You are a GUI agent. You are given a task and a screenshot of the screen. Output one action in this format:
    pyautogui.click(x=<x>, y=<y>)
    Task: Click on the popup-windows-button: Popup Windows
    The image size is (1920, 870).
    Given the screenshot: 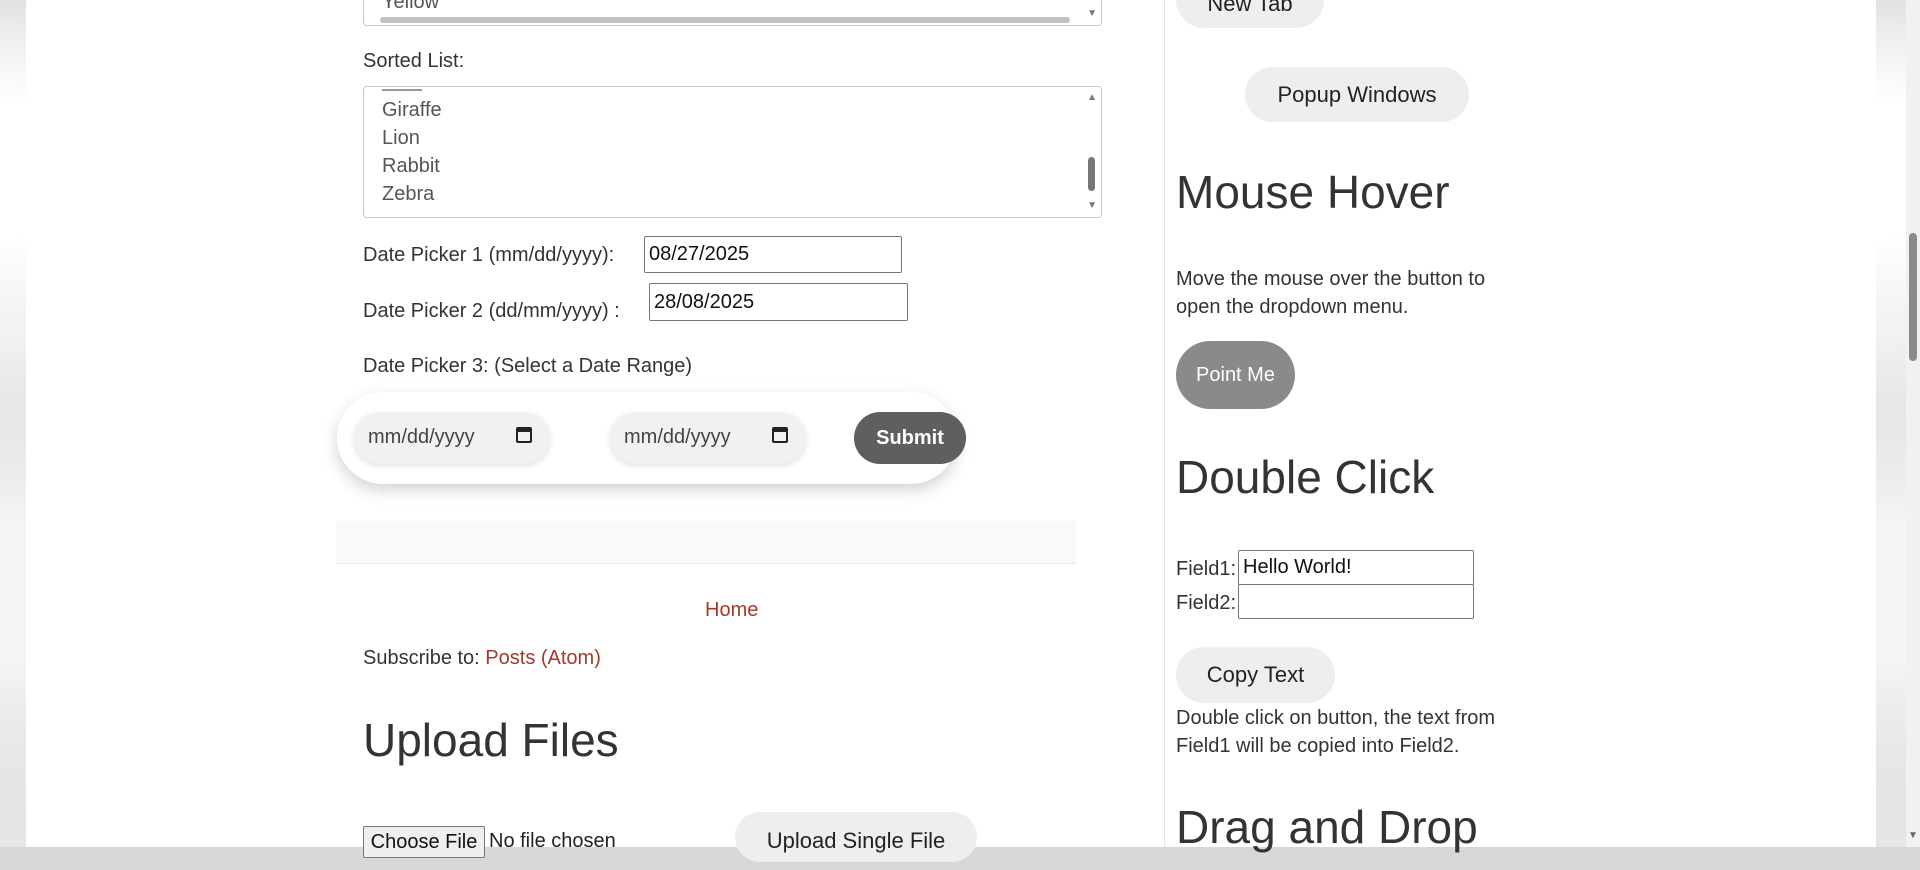 What is the action you would take?
    pyautogui.click(x=1357, y=94)
    